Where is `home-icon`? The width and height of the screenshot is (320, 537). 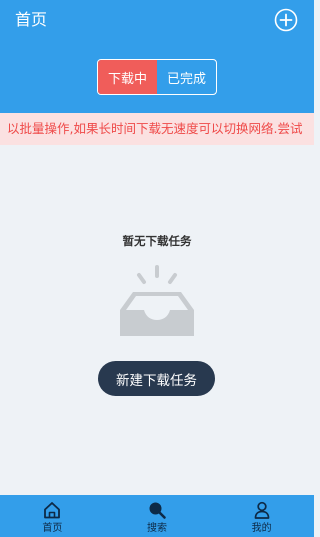
home-icon is located at coordinates (52, 510).